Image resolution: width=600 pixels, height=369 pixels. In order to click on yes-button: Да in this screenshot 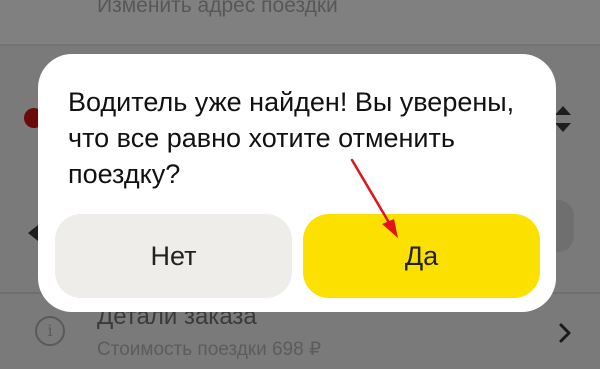, I will do `click(421, 256)`.